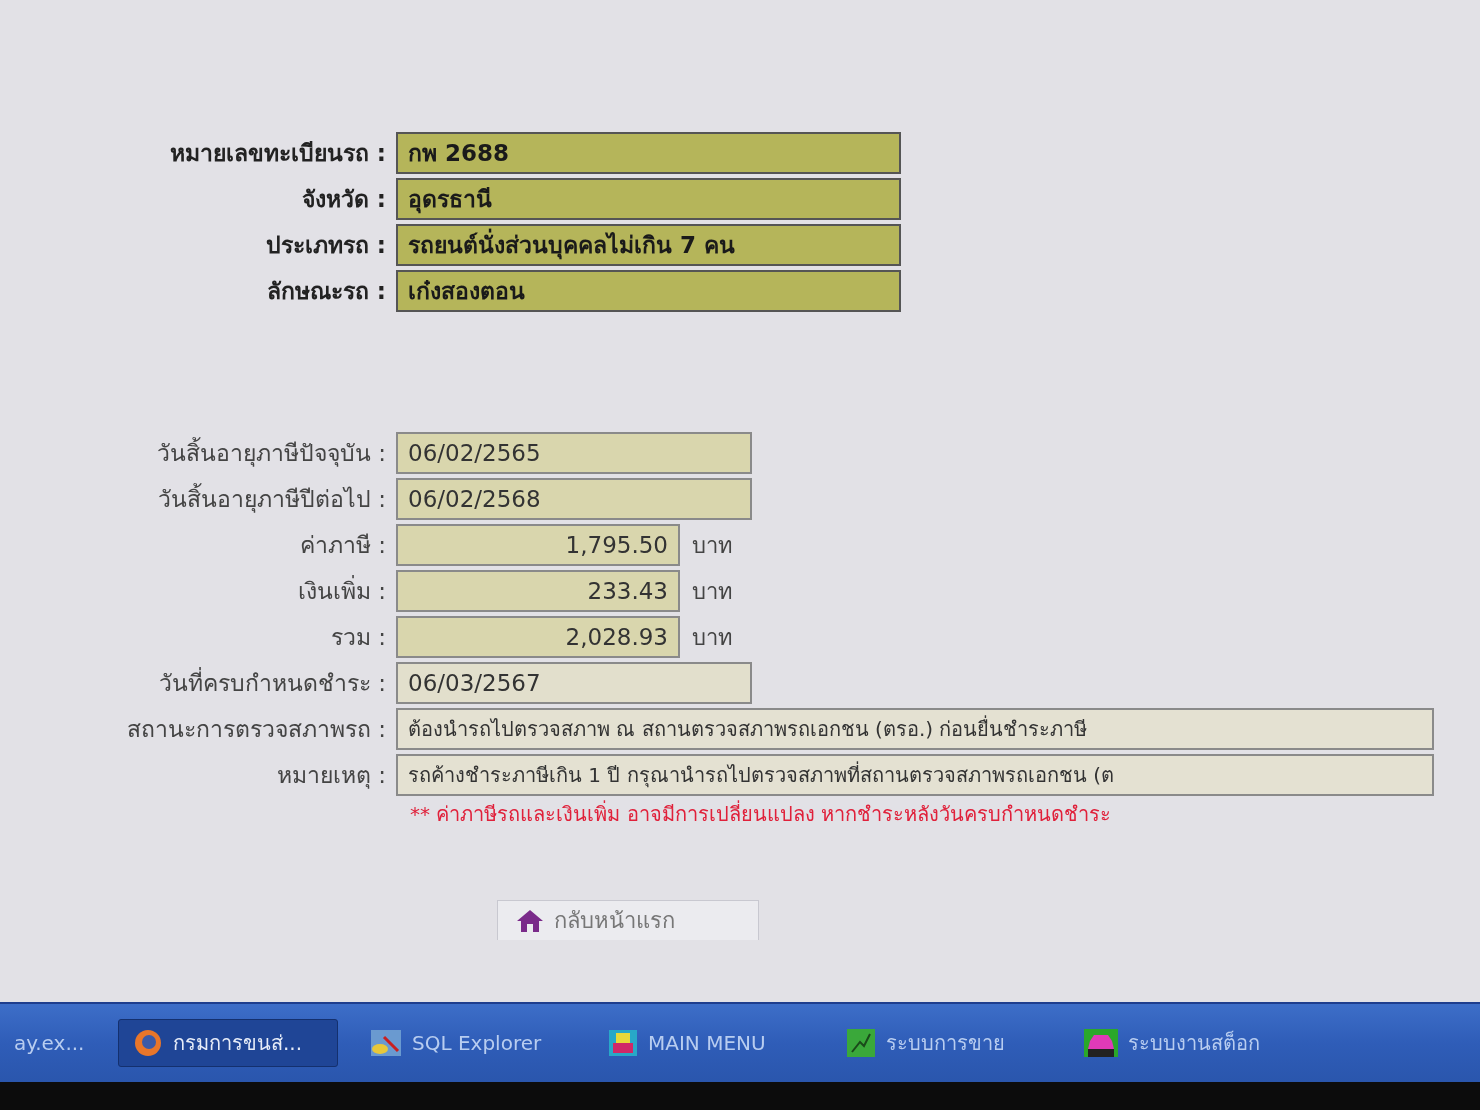 The height and width of the screenshot is (1110, 1480). Describe the element at coordinates (342, 545) in the screenshot. I see `field-label: ค่าภาษี :` at that location.